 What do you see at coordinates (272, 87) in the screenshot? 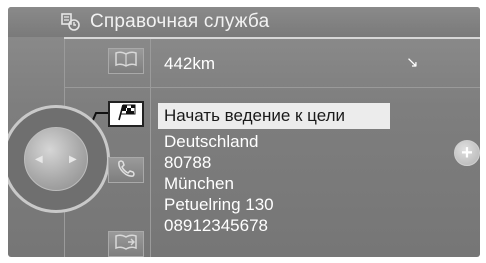
I see `row-divider` at bounding box center [272, 87].